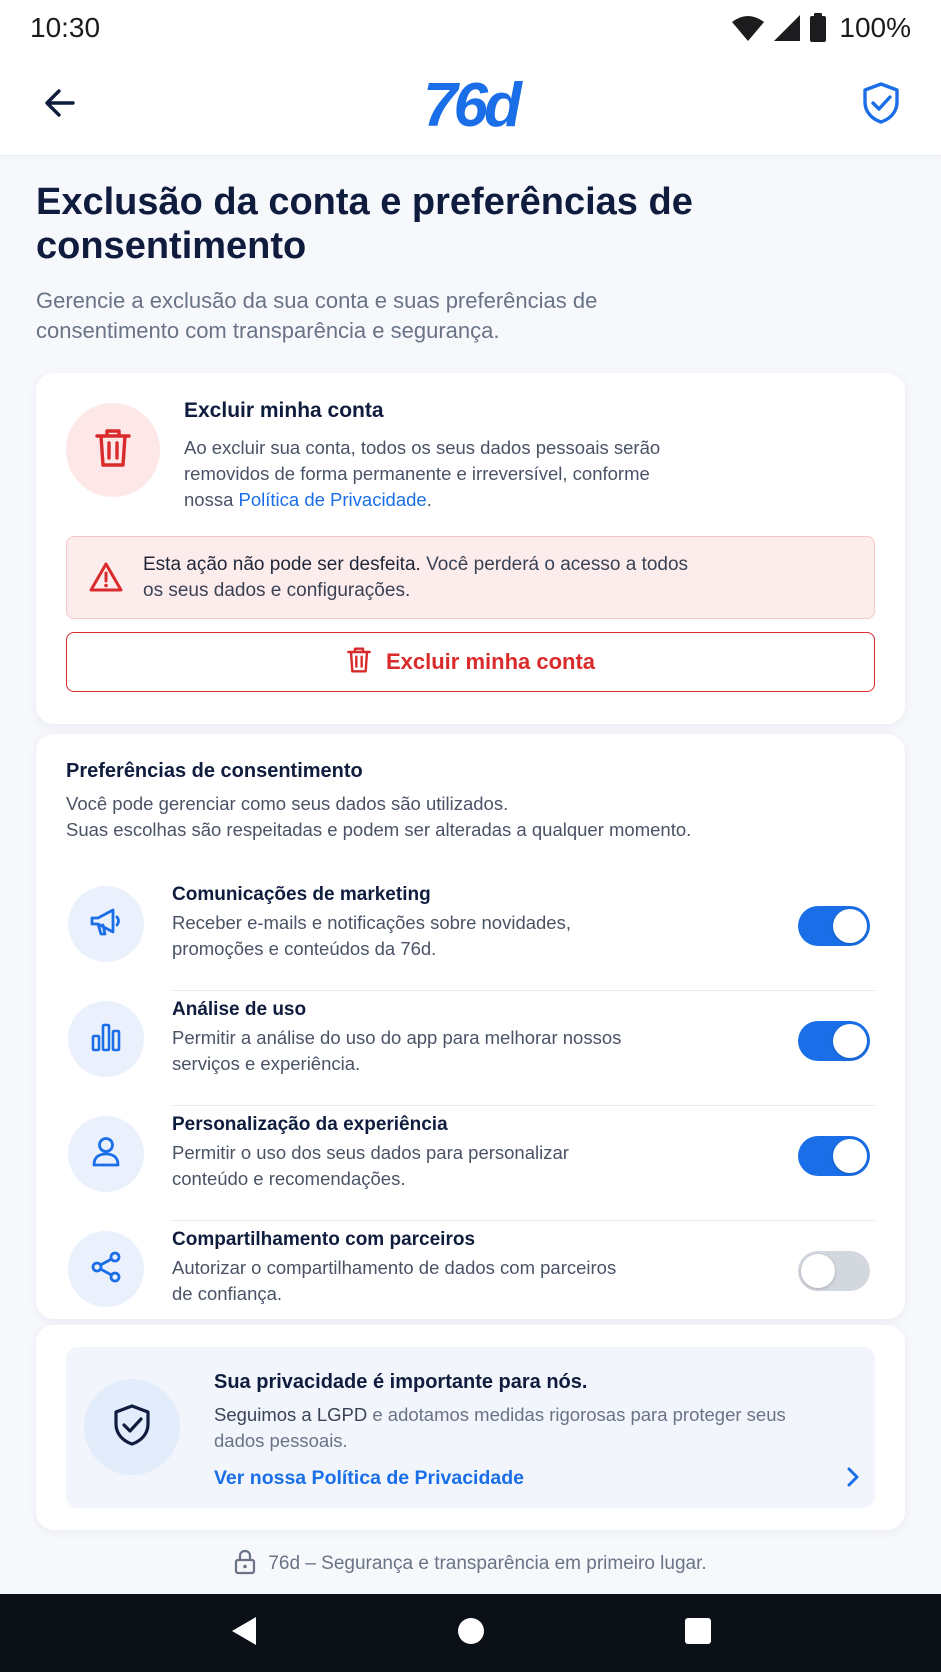 The image size is (941, 1672). I want to click on toggle-analytics, so click(834, 1041).